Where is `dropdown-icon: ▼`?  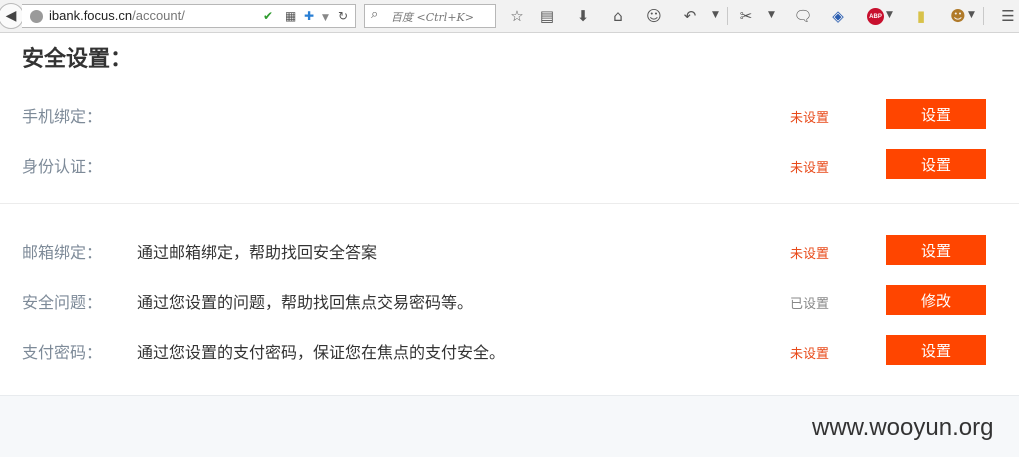 dropdown-icon: ▼ is located at coordinates (325, 18).